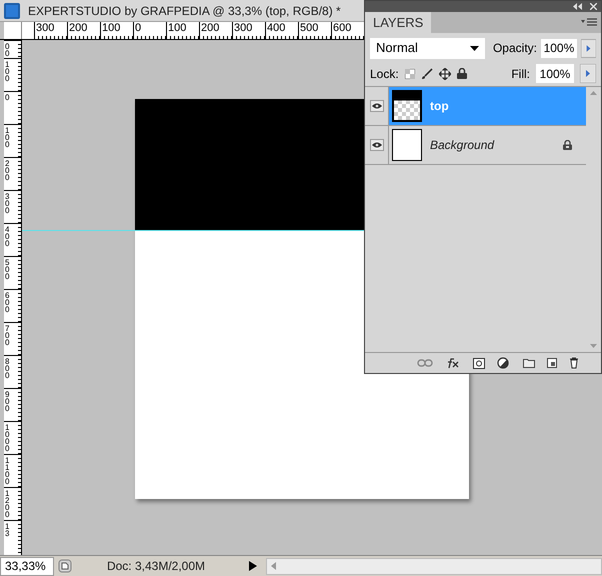  Describe the element at coordinates (504, 363) in the screenshot. I see `half-circle-icon` at that location.